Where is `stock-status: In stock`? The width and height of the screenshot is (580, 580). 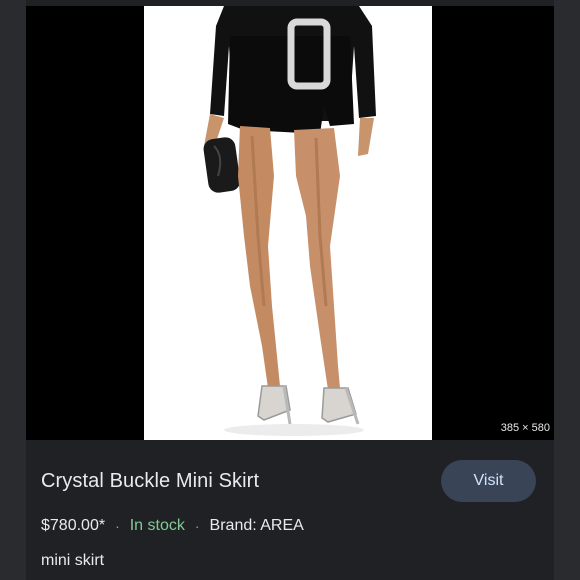
stock-status: In stock is located at coordinates (157, 525).